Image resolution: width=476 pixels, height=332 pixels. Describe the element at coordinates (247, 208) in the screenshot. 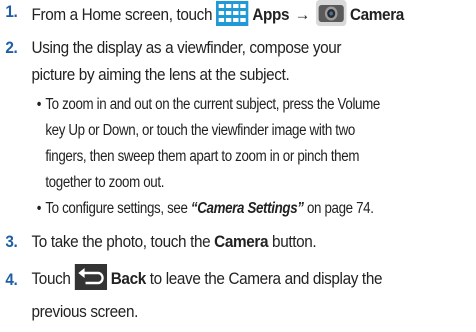

I see `camera-settings-link: “Camera Settings”` at that location.